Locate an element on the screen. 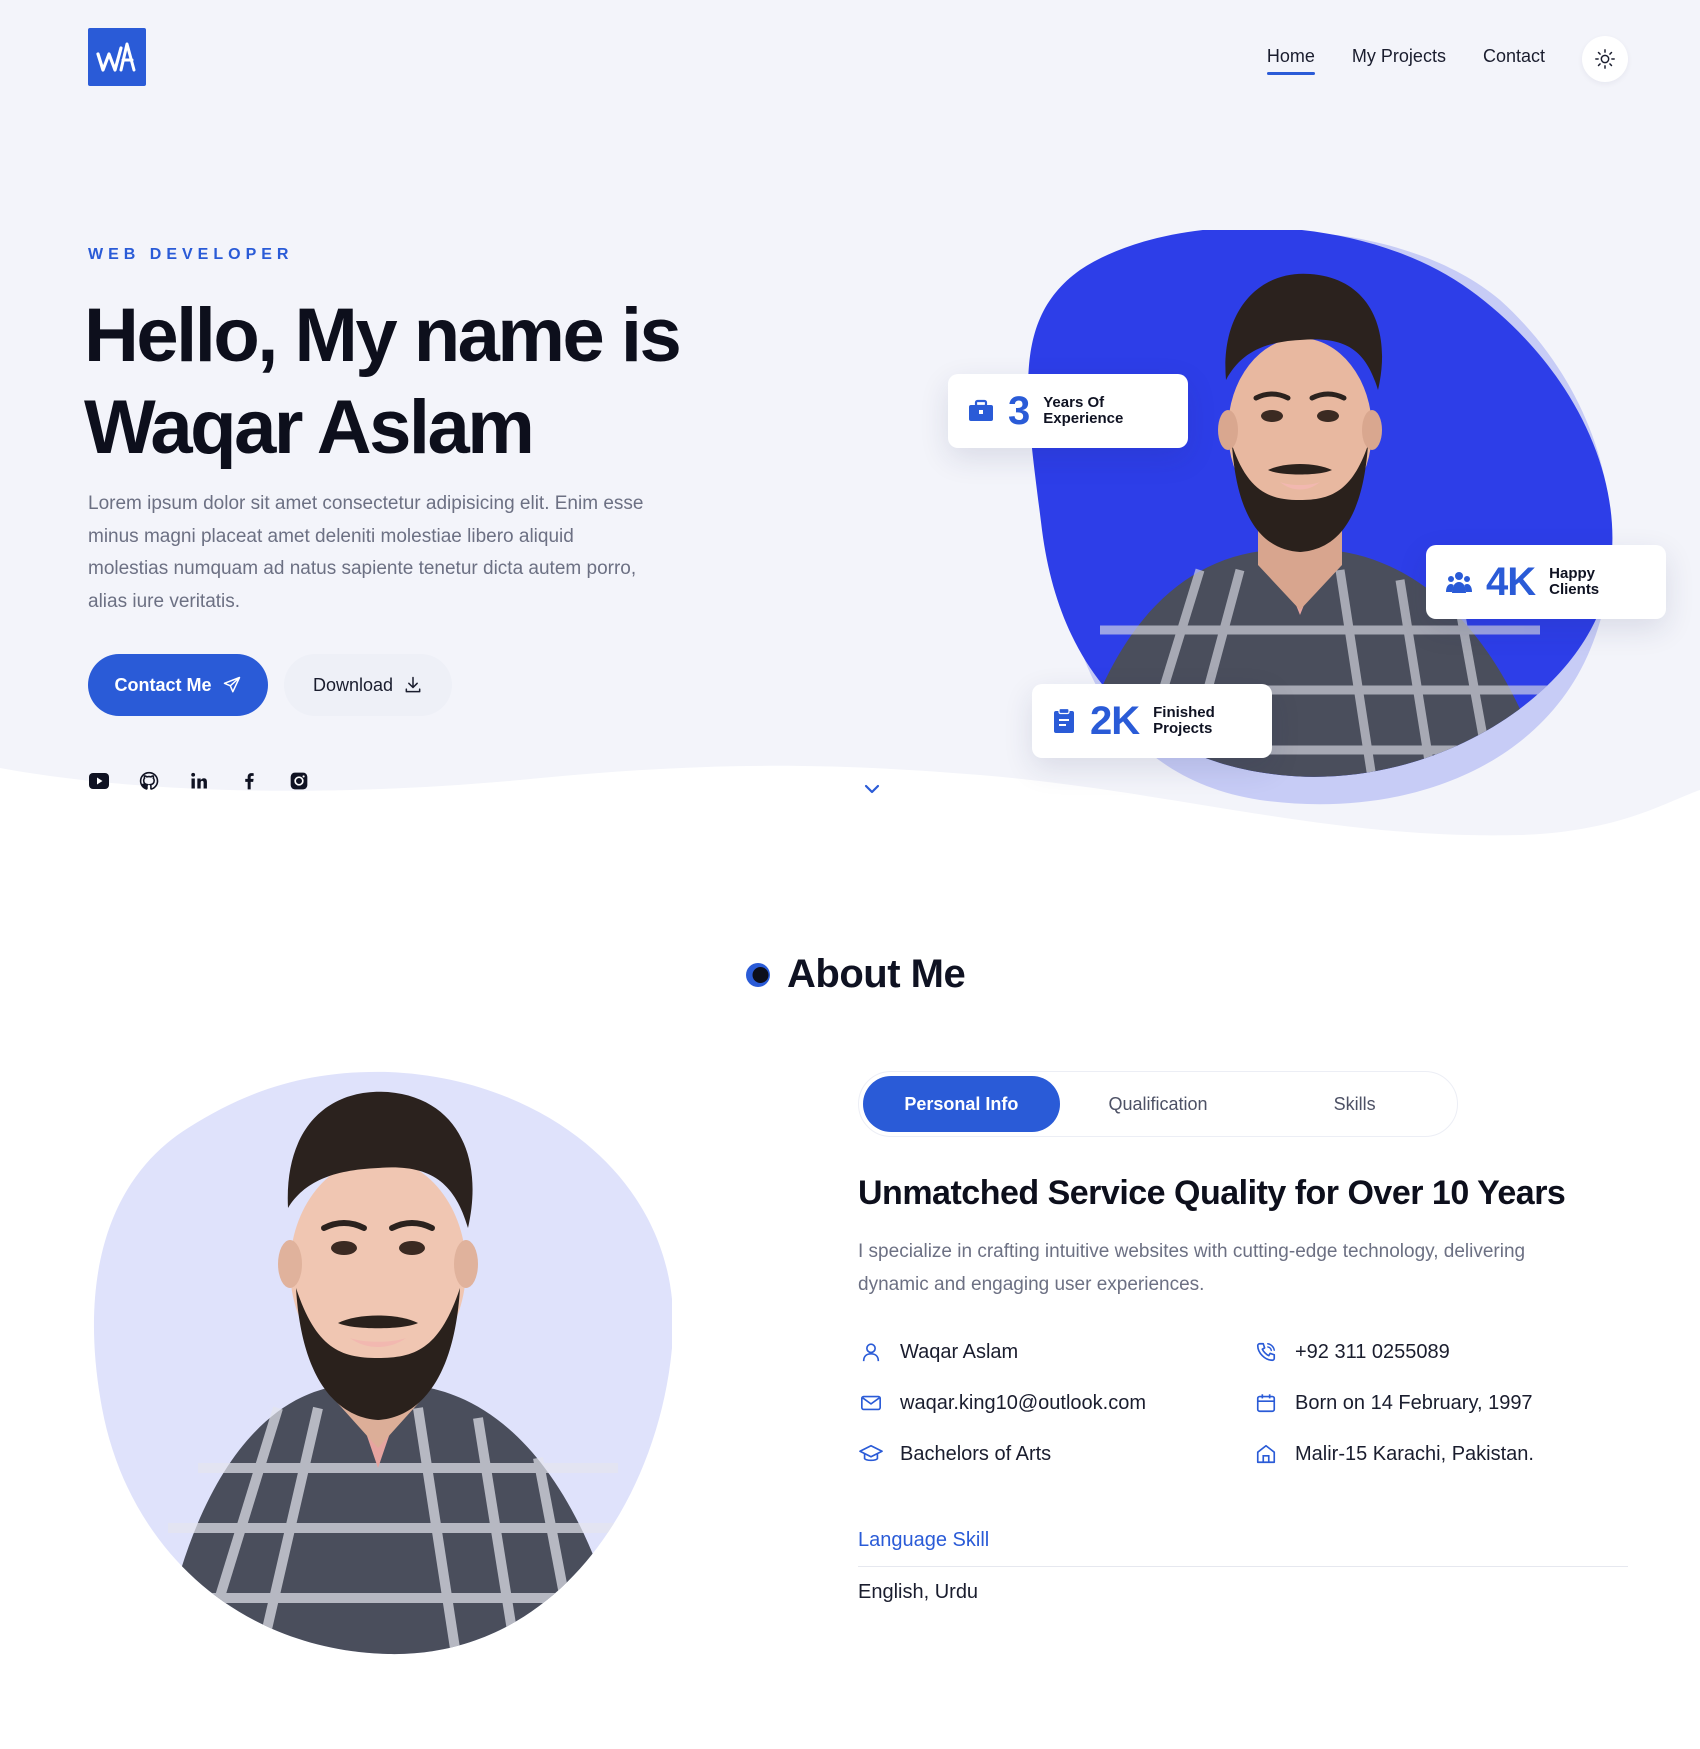  stat-card-clients: 4K Happy Clients is located at coordinates (1546, 582).